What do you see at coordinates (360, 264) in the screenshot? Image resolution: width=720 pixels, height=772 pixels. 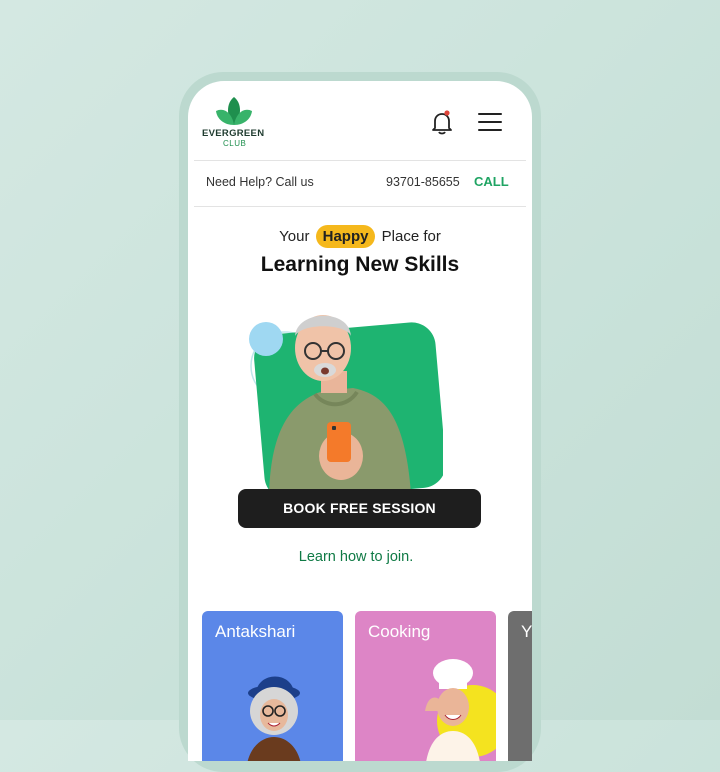 I see `hero-headline: Learning New Skills` at bounding box center [360, 264].